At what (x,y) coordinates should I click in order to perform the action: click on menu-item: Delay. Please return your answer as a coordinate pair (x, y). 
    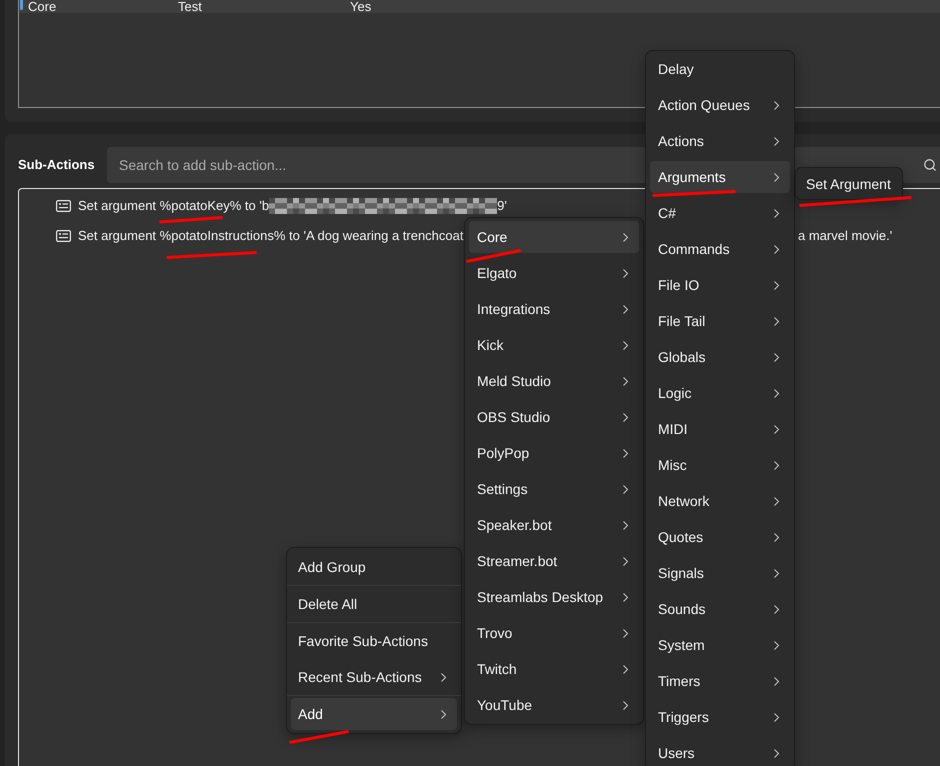
    Looking at the image, I should click on (720, 69).